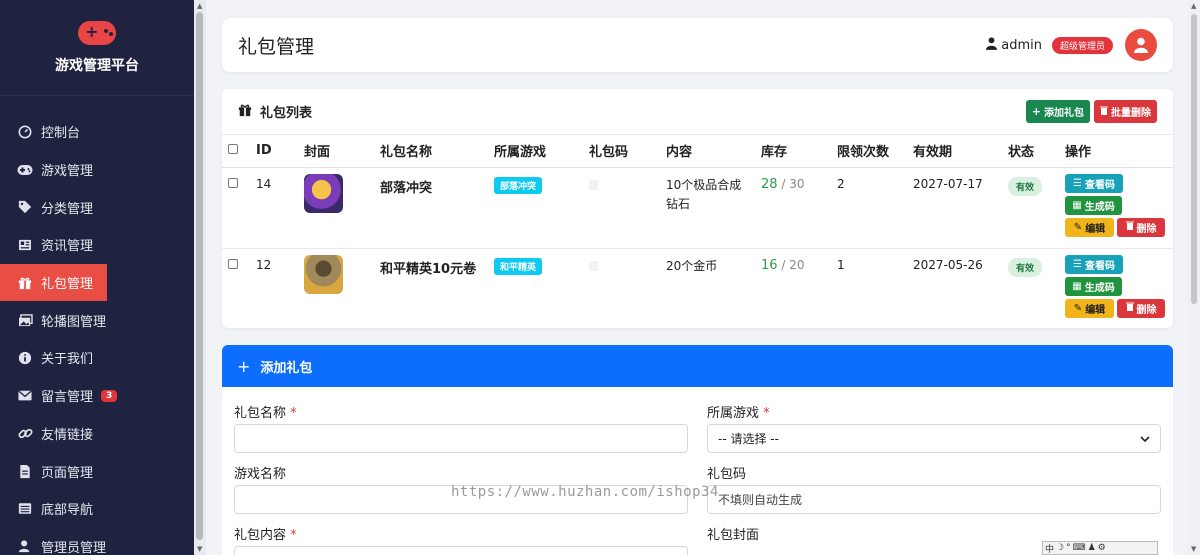  I want to click on column-header-name: 礼包名称, so click(437, 151).